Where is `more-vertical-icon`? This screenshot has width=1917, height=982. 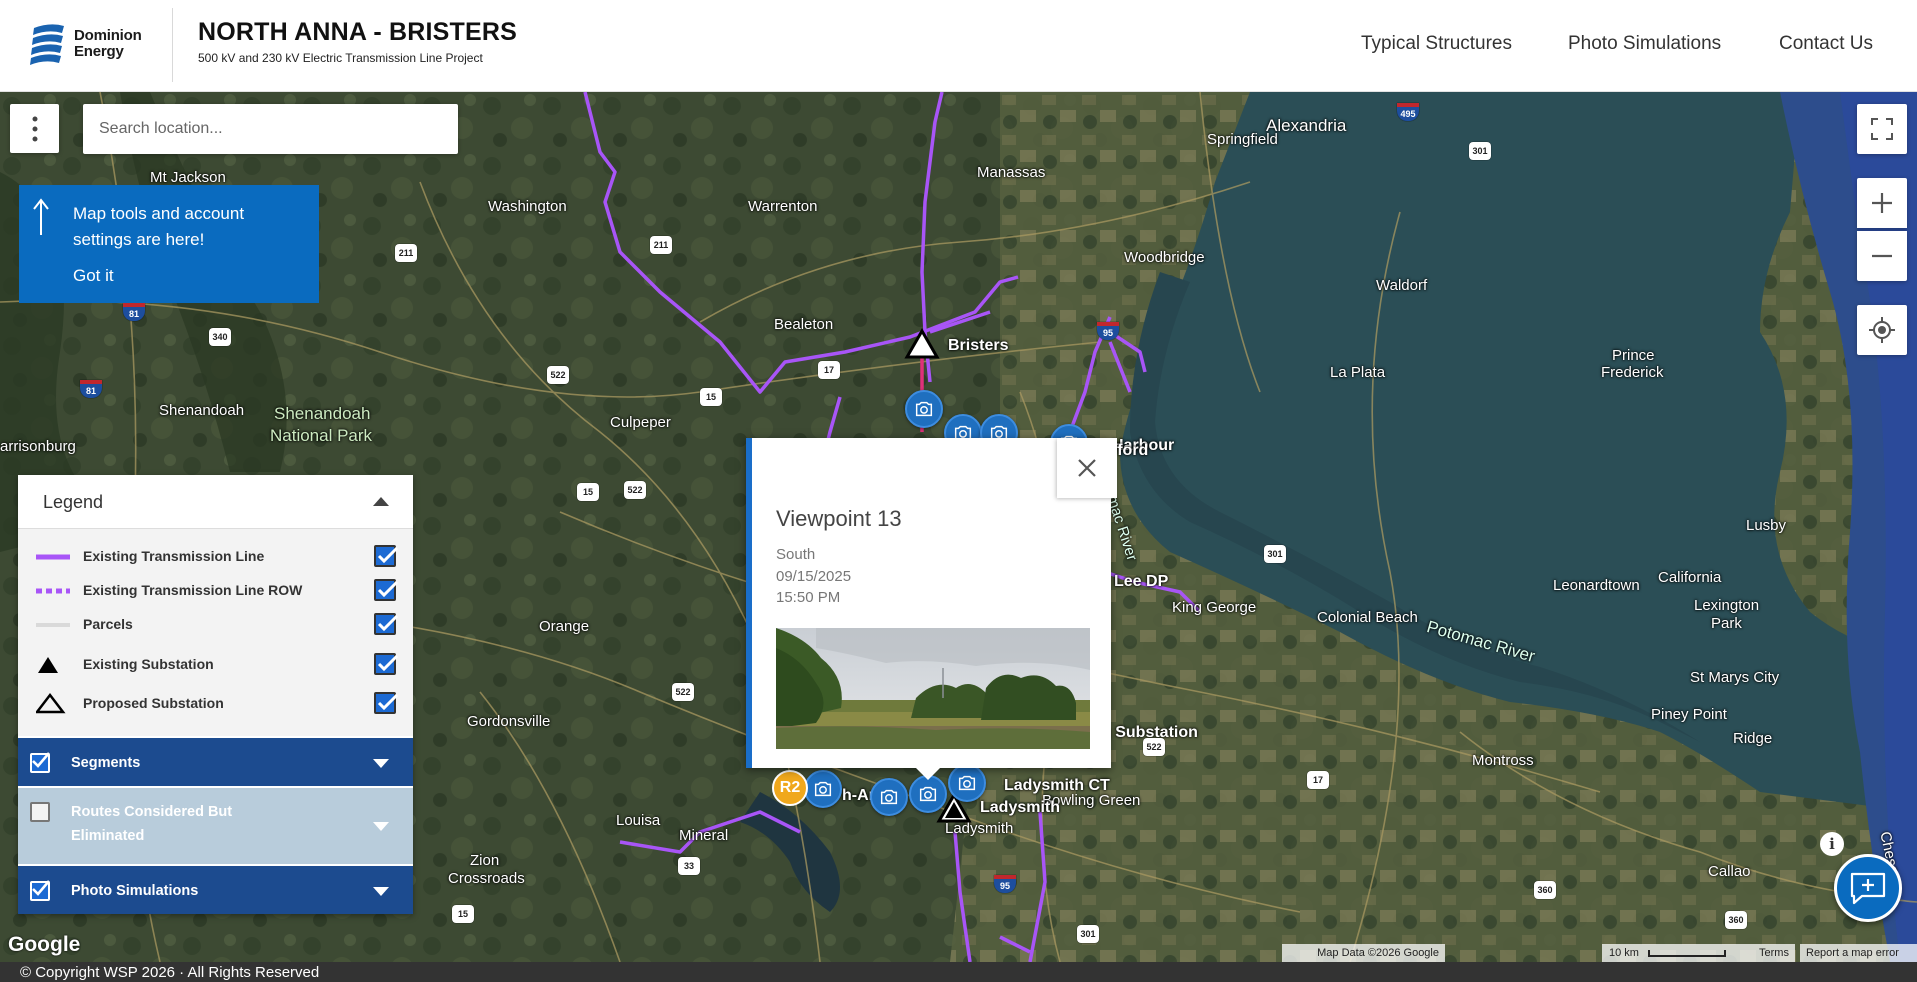 more-vertical-icon is located at coordinates (34, 128).